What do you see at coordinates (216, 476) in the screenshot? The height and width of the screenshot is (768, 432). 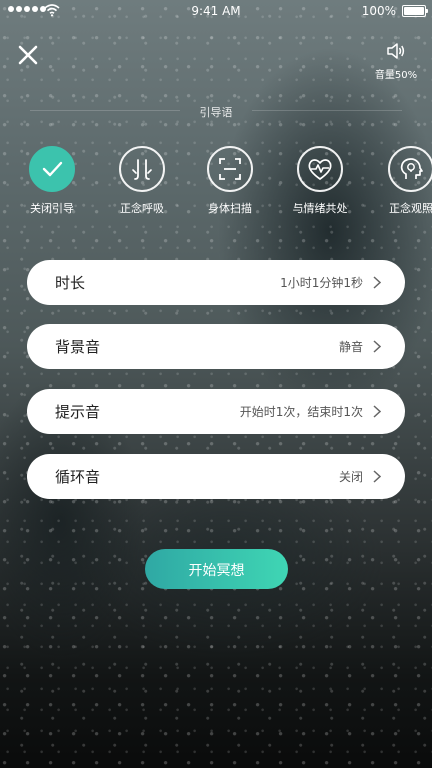 I see `setting-row-loop-sound: 循环音 关闭` at bounding box center [216, 476].